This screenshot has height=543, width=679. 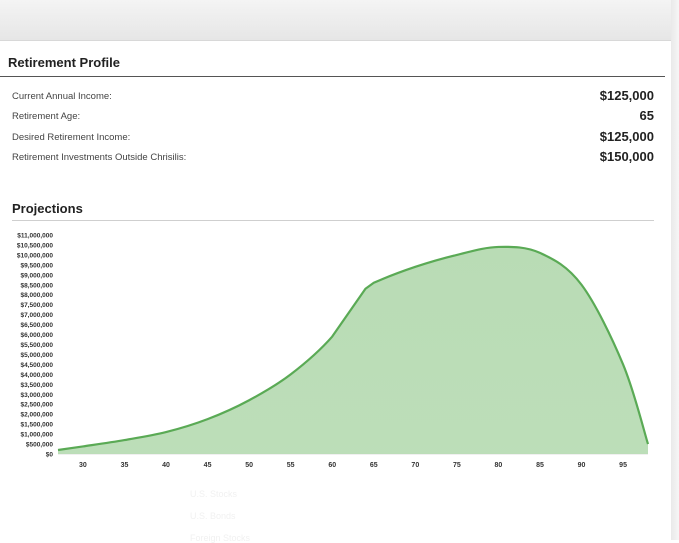 I want to click on y-tick-label: $1,000,000, so click(x=36, y=435).